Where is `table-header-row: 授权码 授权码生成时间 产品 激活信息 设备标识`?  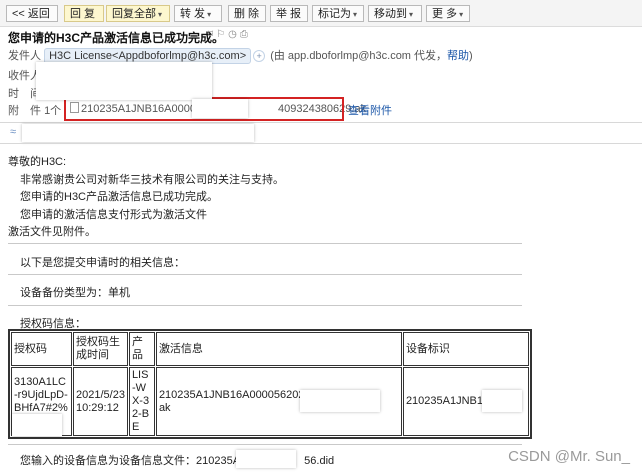 table-header-row: 授权码 授权码生成时间 产品 激活信息 设备标识 is located at coordinates (270, 349).